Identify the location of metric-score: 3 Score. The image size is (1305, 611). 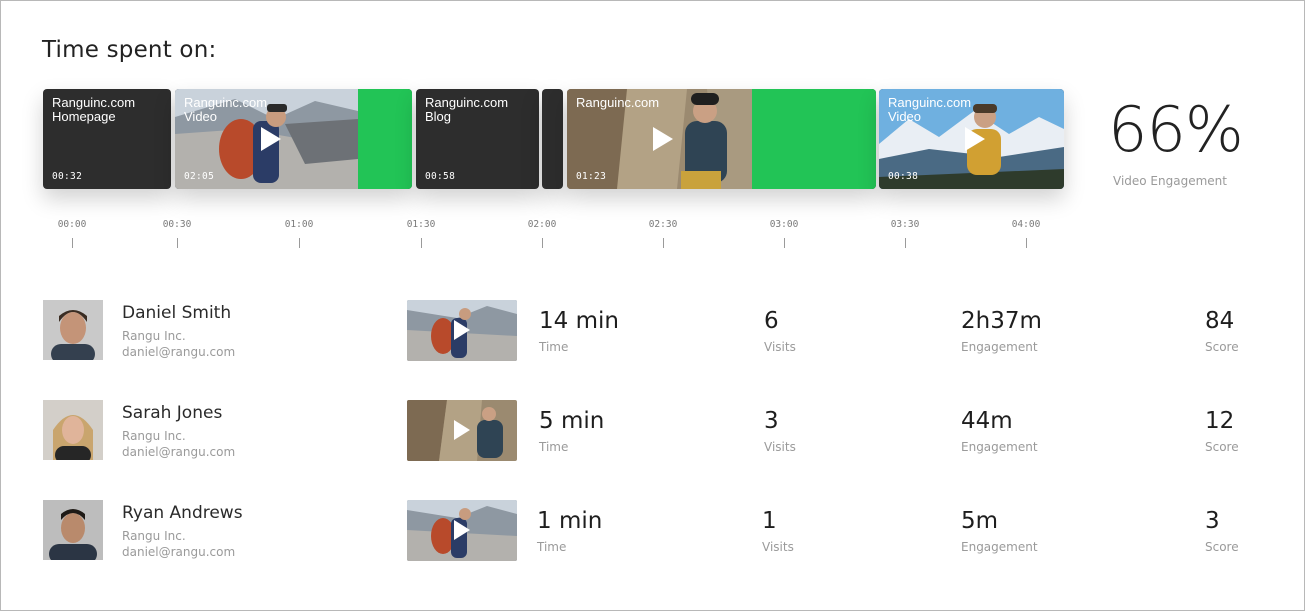
(1222, 531).